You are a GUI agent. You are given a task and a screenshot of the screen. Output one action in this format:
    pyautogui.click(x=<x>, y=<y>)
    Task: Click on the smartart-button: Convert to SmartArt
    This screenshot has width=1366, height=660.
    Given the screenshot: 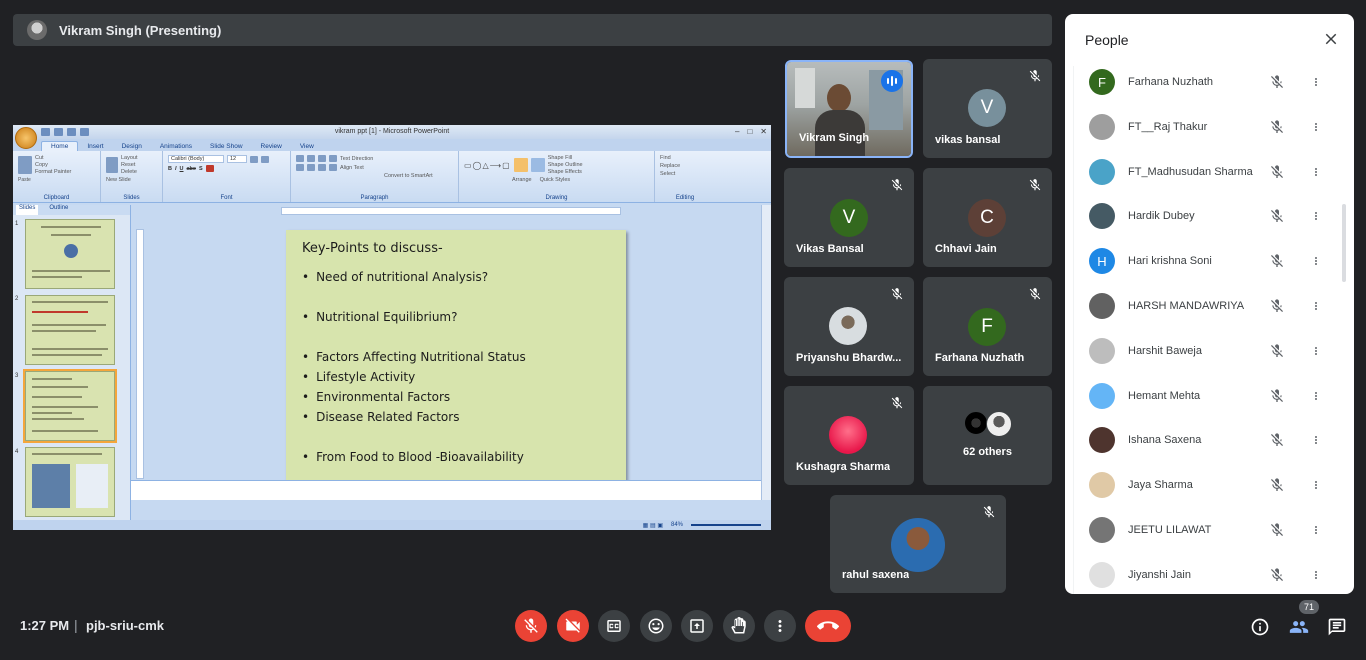 What is the action you would take?
    pyautogui.click(x=374, y=176)
    